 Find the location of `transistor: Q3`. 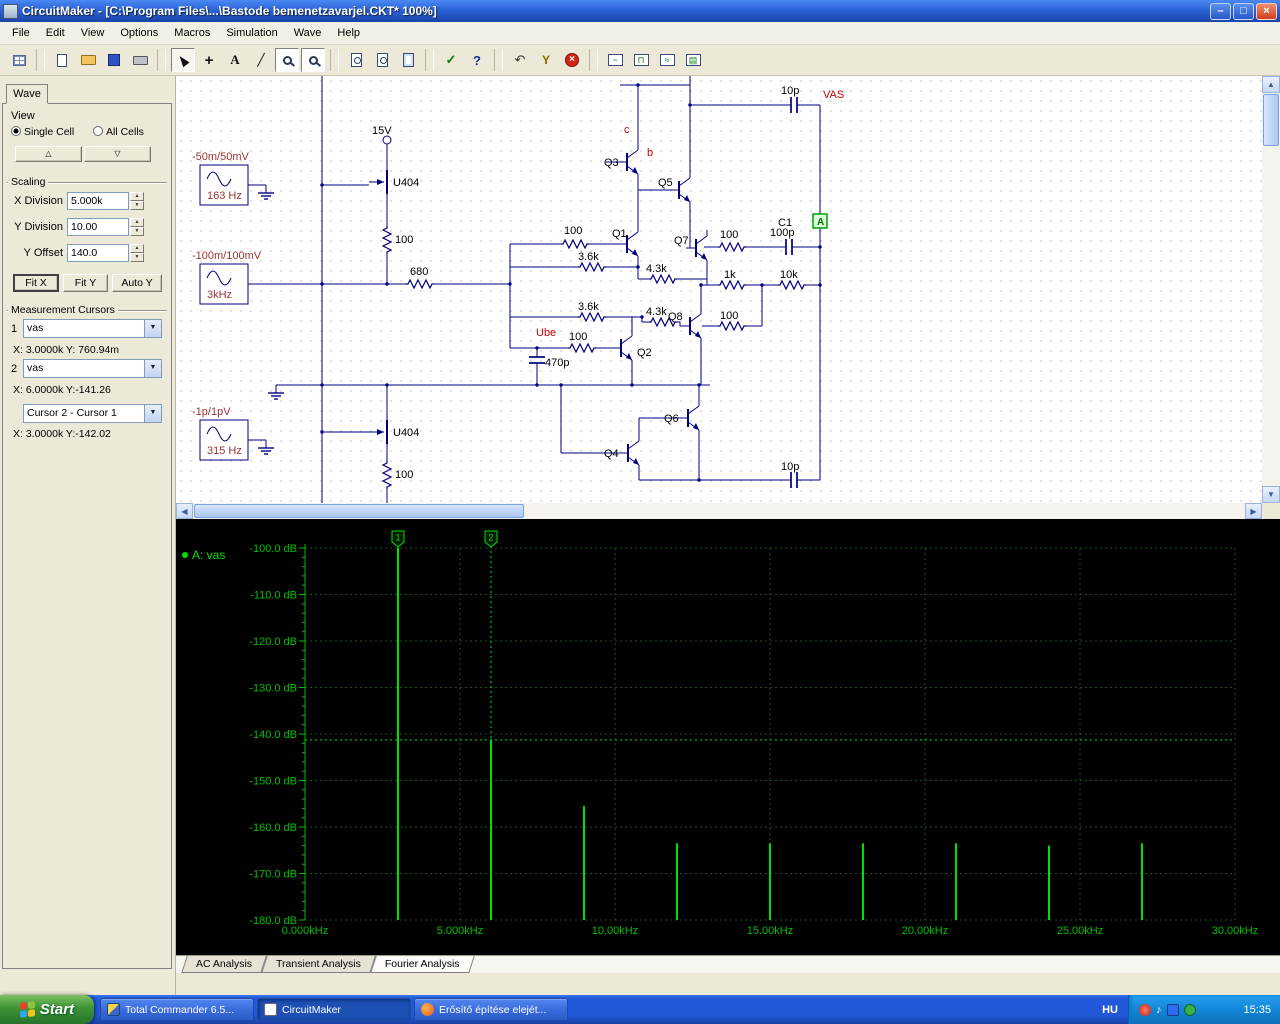

transistor: Q3 is located at coordinates (621, 162).